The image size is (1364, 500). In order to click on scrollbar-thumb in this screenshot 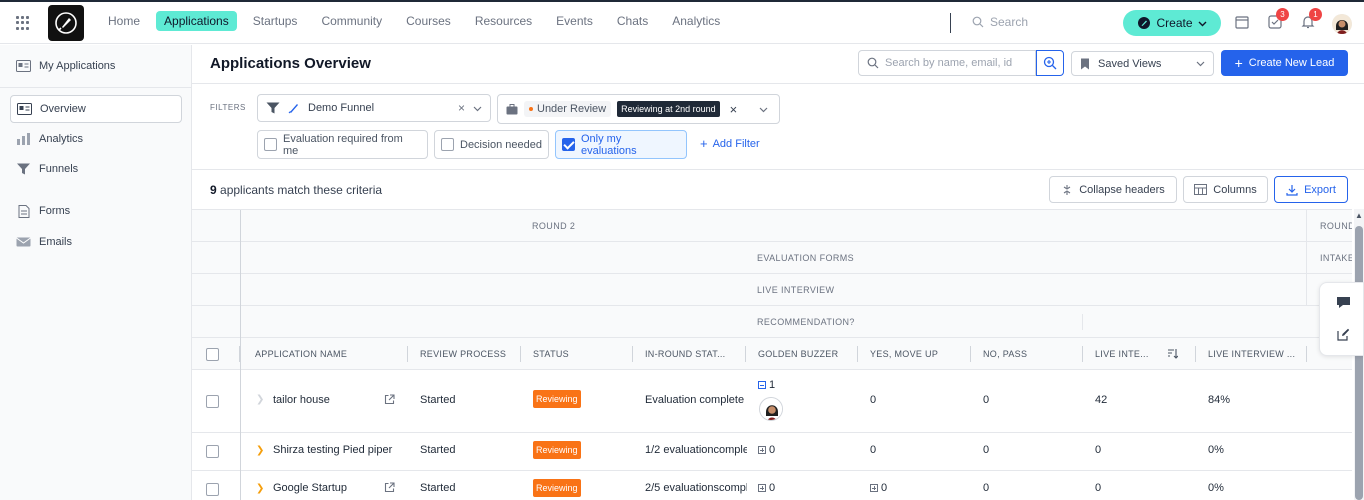, I will do `click(1359, 363)`.